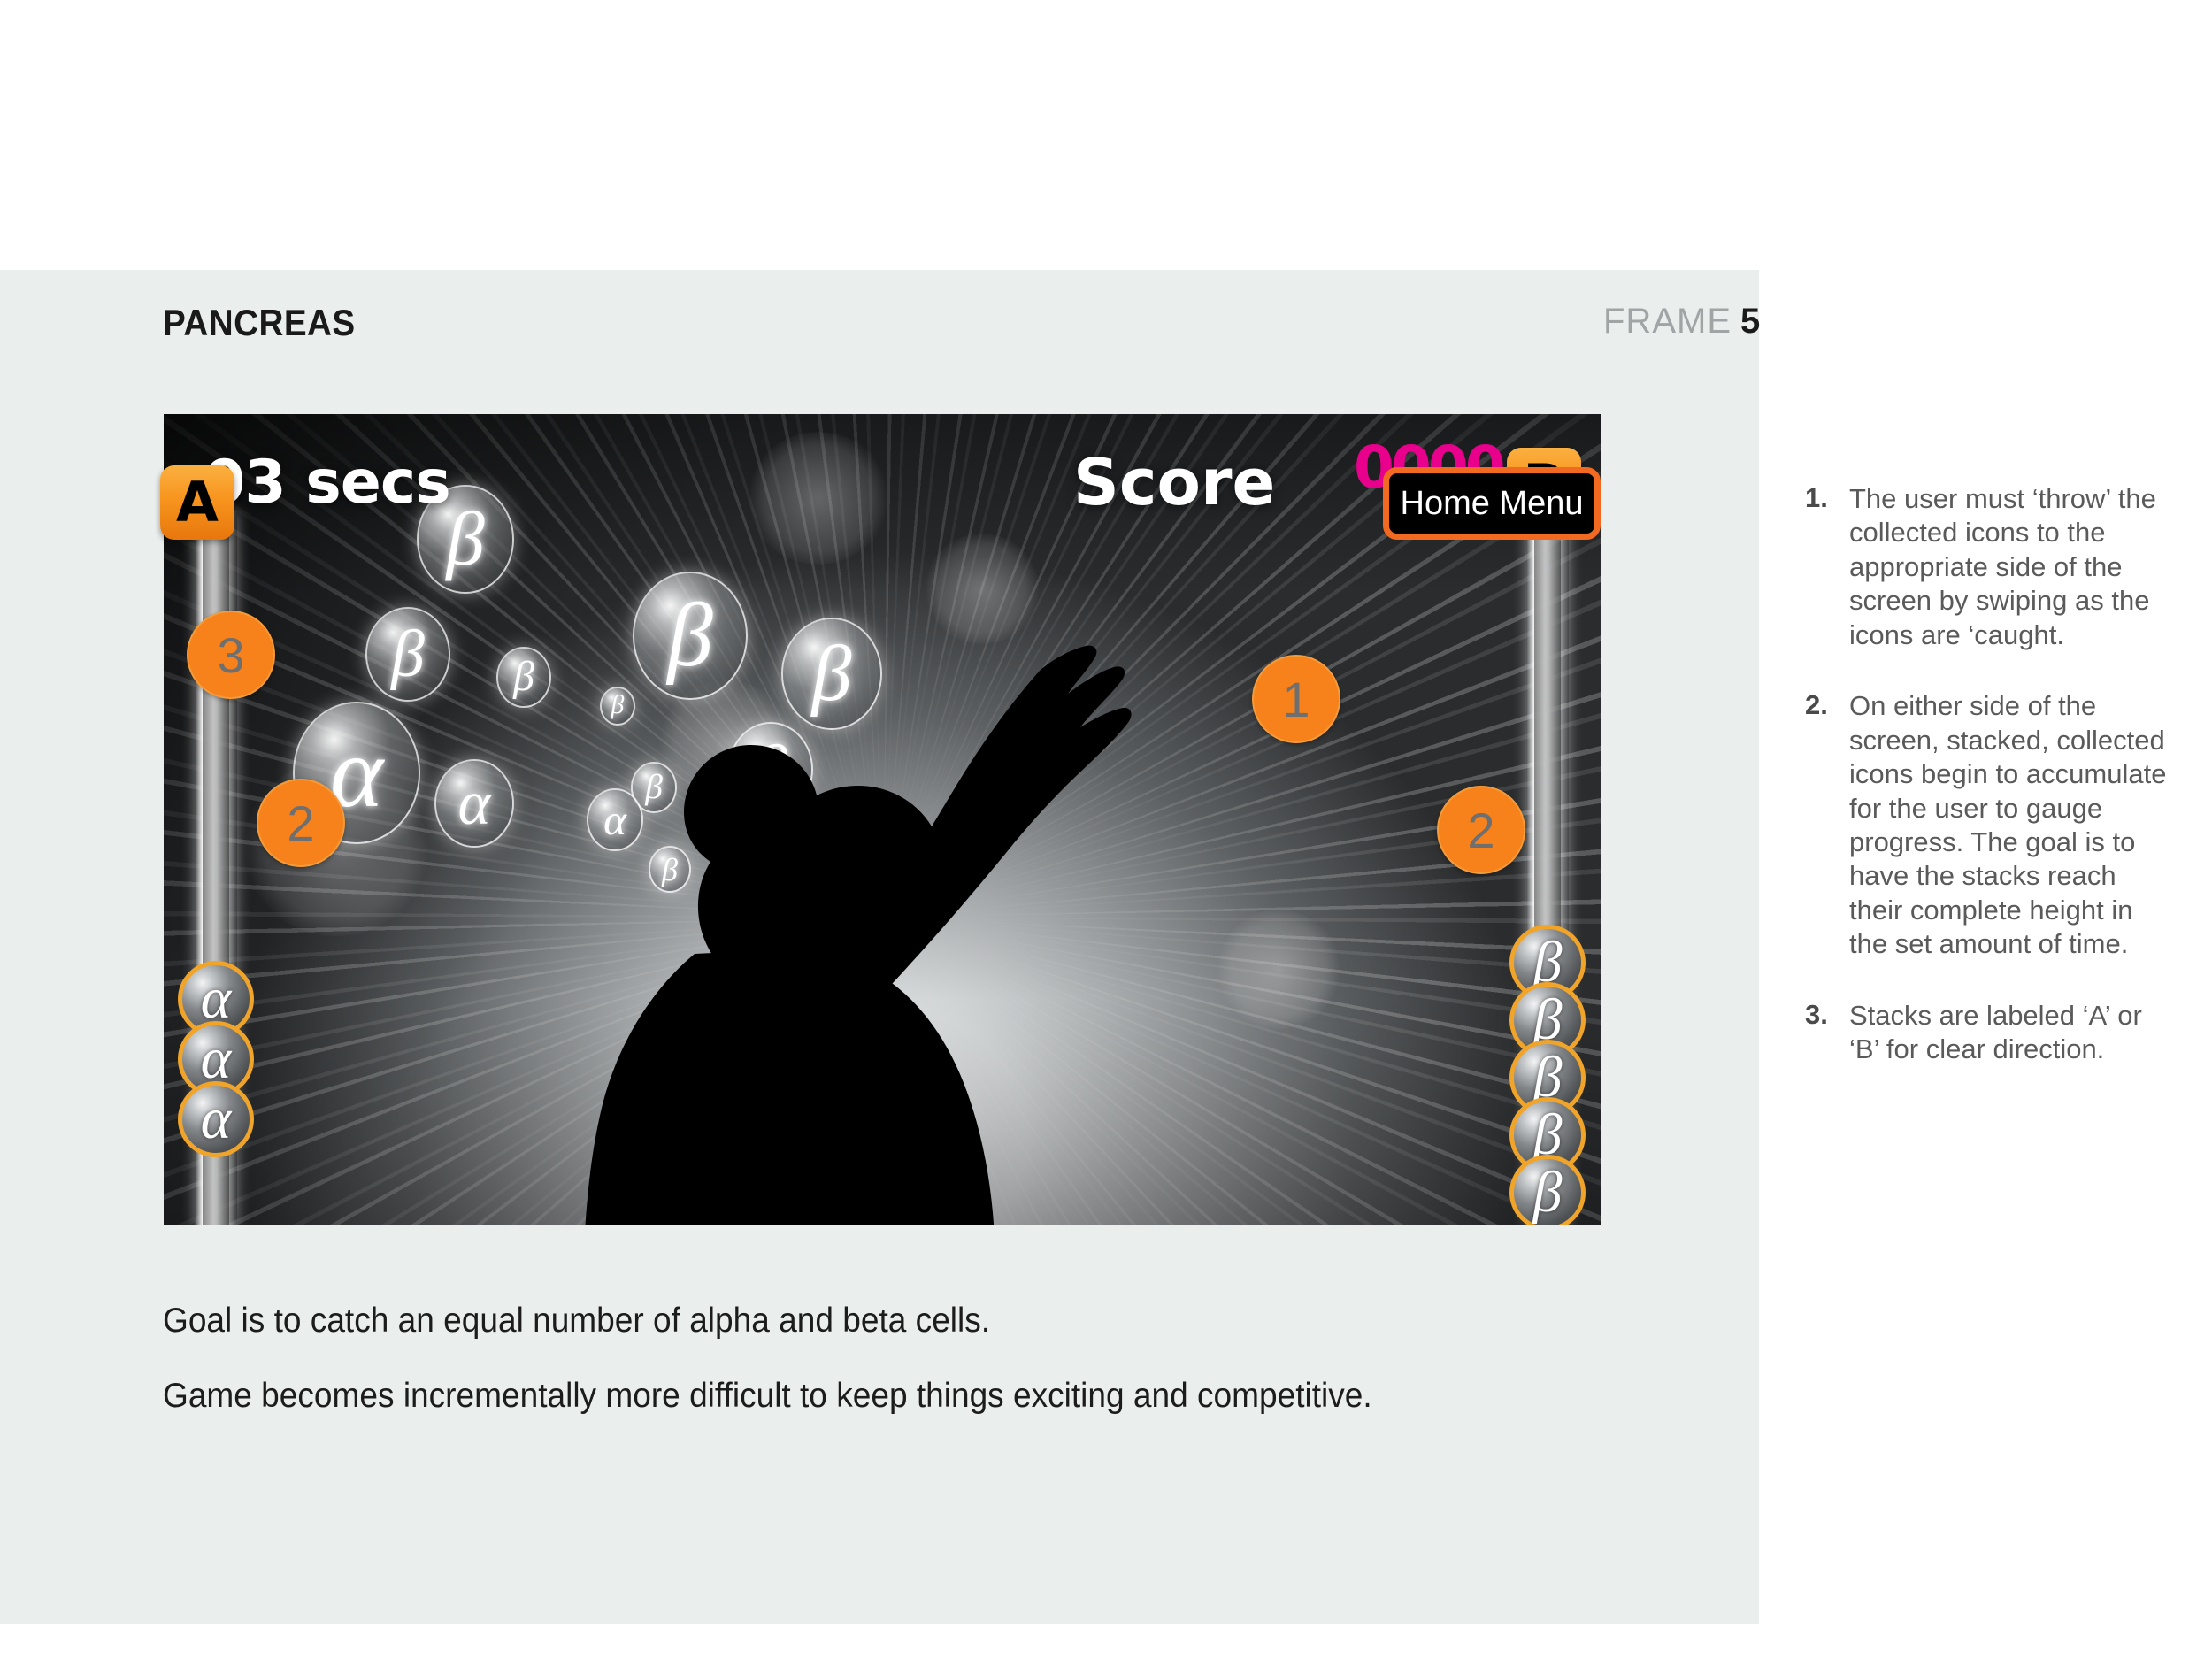  What do you see at coordinates (1668, 322) in the screenshot?
I see `frame-label: FRAME` at bounding box center [1668, 322].